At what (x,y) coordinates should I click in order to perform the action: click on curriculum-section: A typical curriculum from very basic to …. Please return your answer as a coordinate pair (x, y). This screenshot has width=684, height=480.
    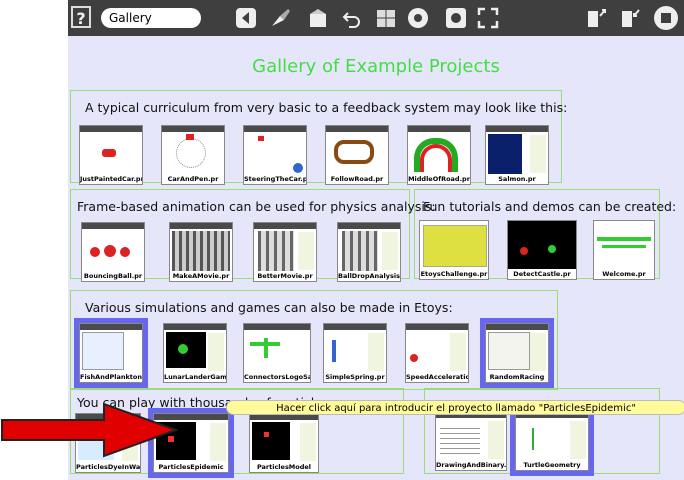
    Looking at the image, I should click on (318, 137).